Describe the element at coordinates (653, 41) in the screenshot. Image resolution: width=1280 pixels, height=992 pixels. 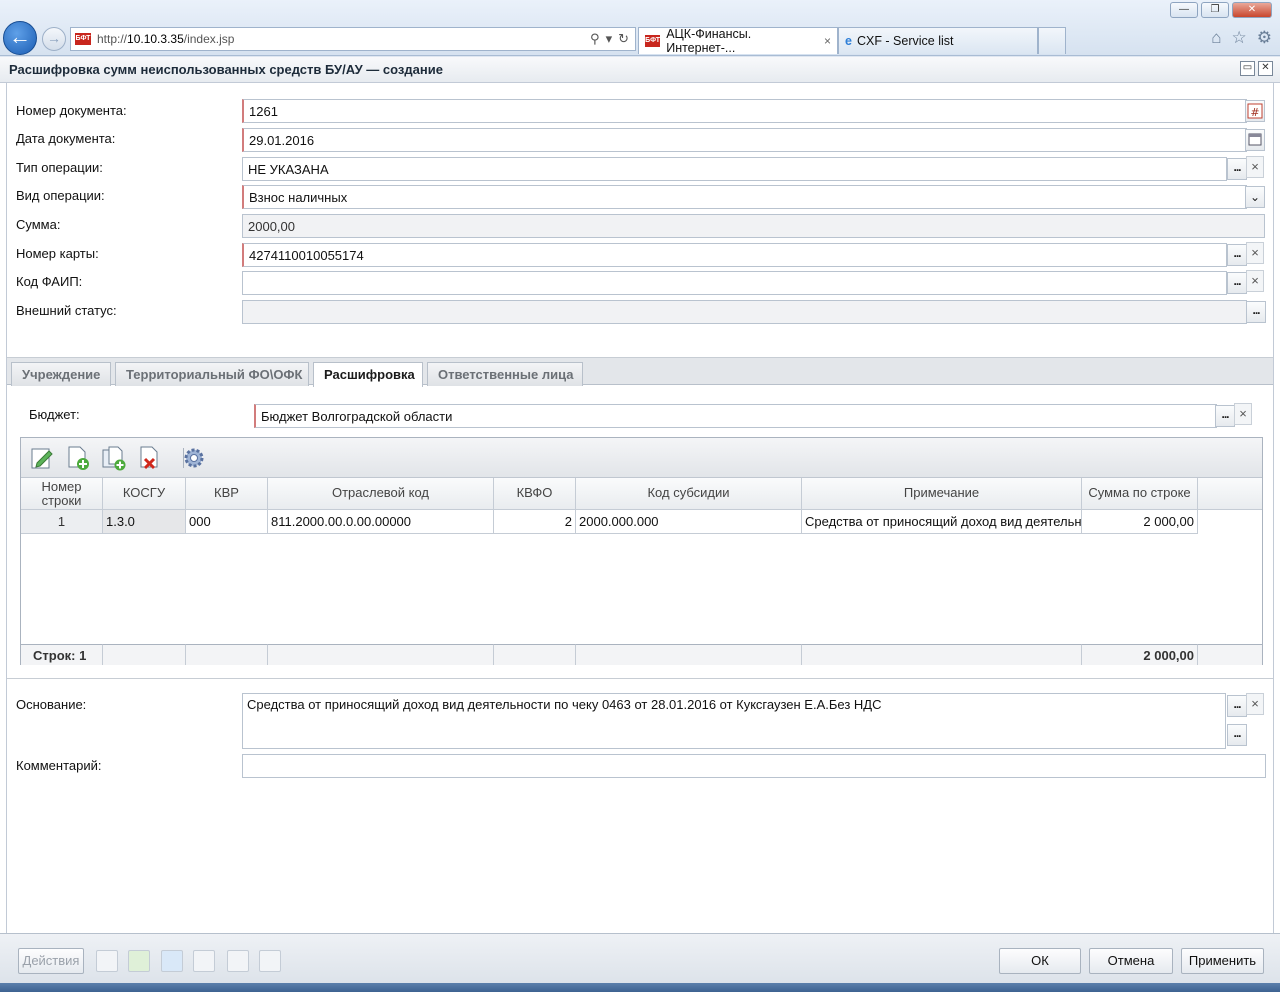
I see `site-favicon-icon: БФТ` at that location.